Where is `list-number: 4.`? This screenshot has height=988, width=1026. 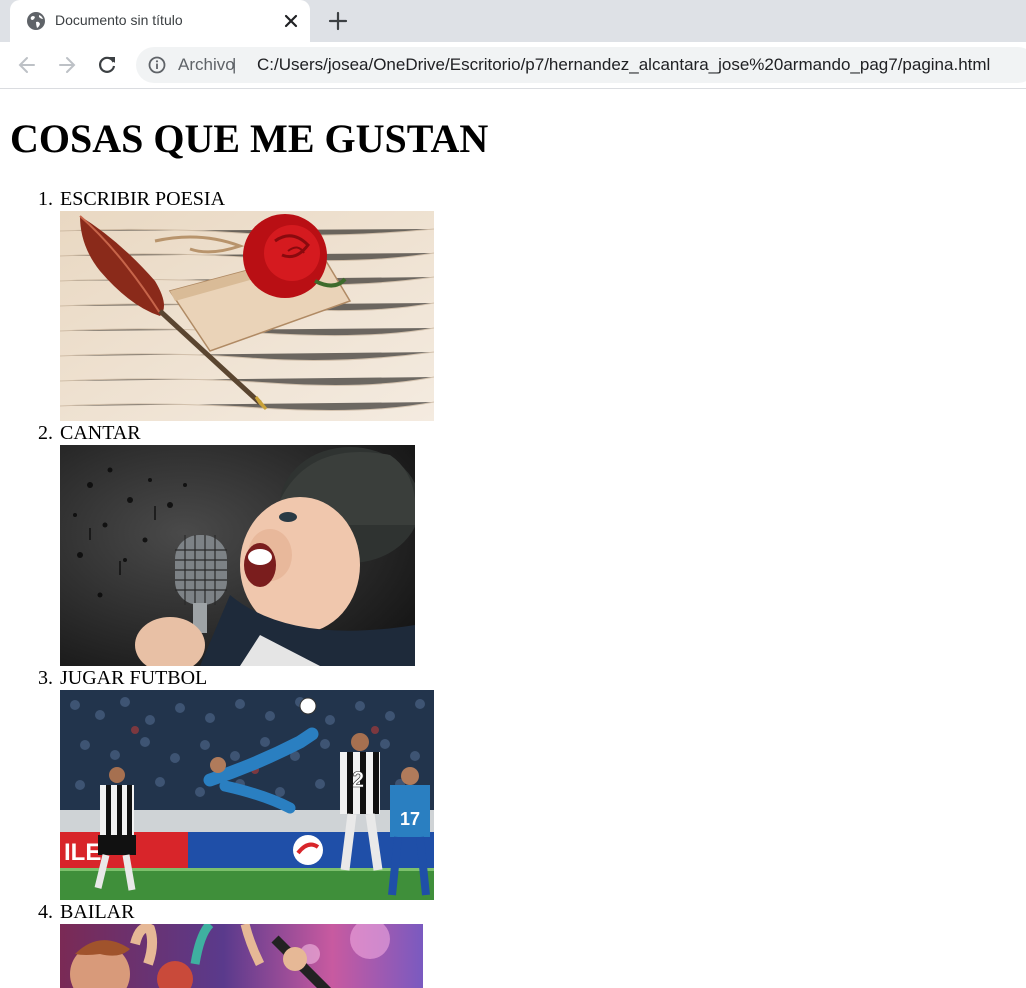
list-number: 4. is located at coordinates (45, 912).